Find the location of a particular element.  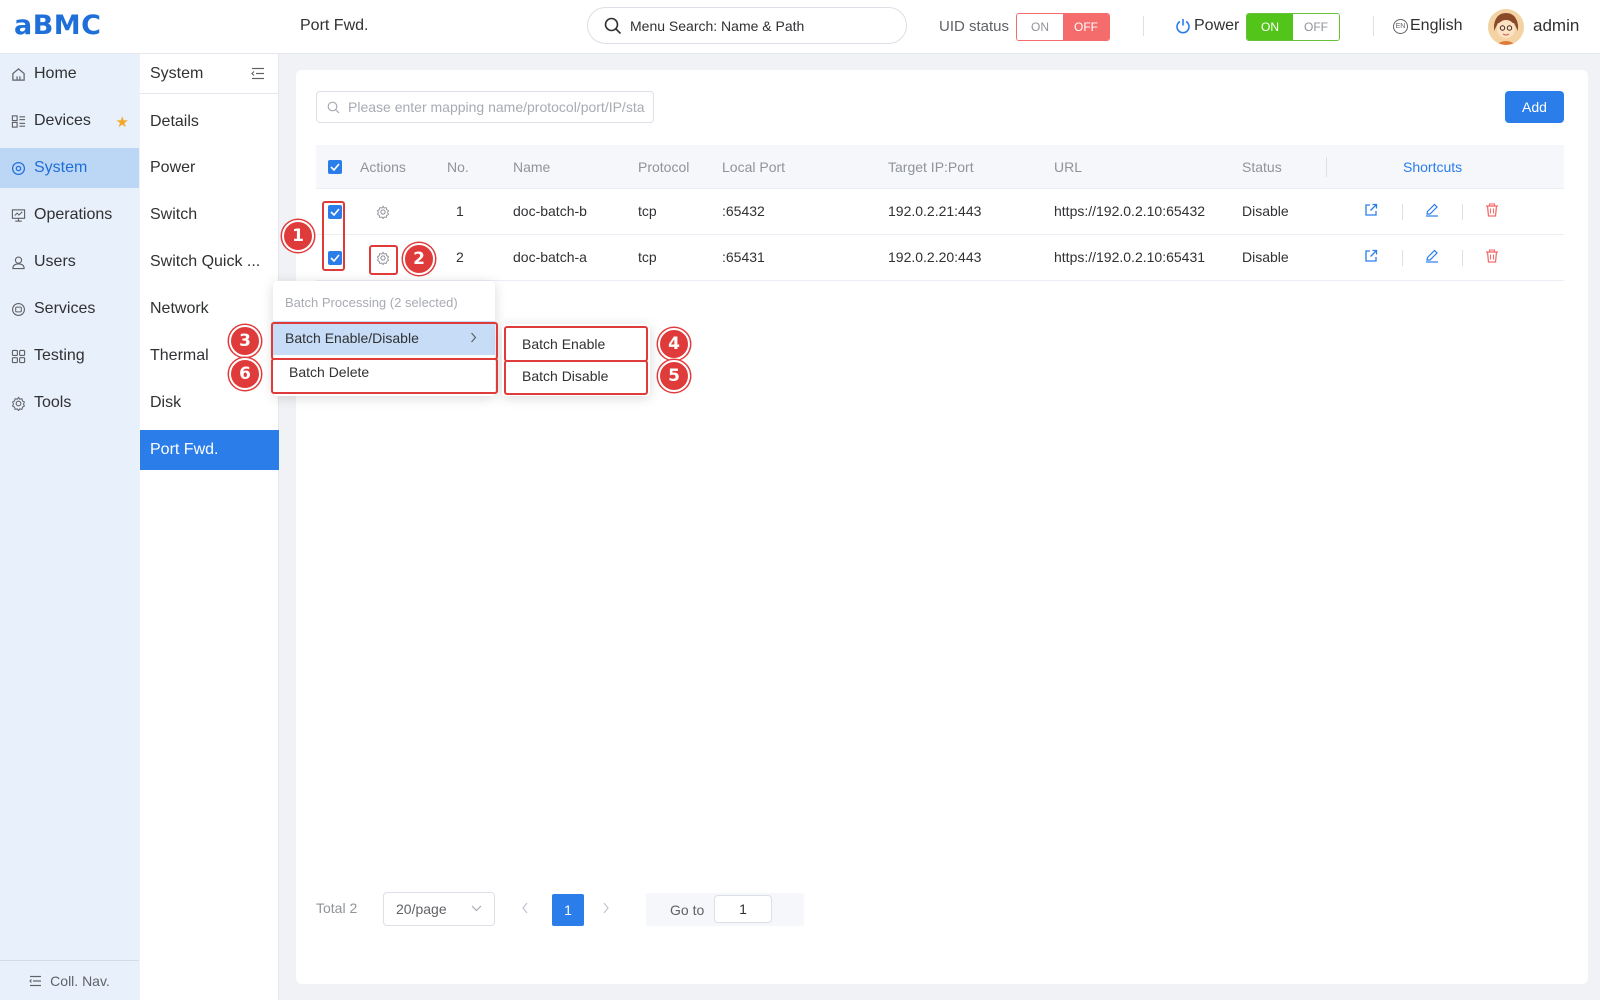

subnav-item-power: Power is located at coordinates (209, 168).